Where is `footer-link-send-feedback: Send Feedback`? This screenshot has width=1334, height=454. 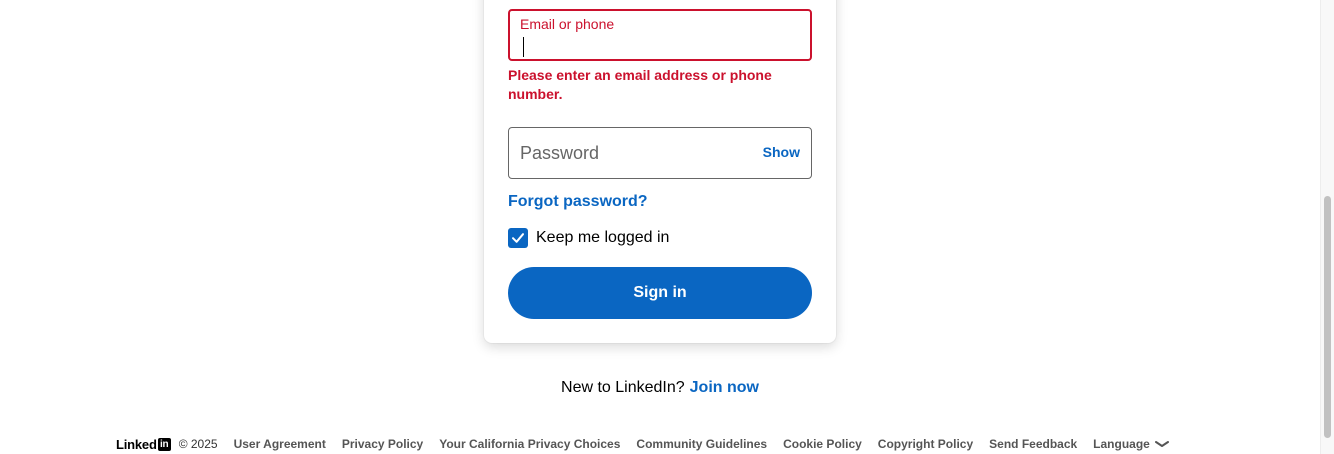
footer-link-send-feedback: Send Feedback is located at coordinates (1033, 444).